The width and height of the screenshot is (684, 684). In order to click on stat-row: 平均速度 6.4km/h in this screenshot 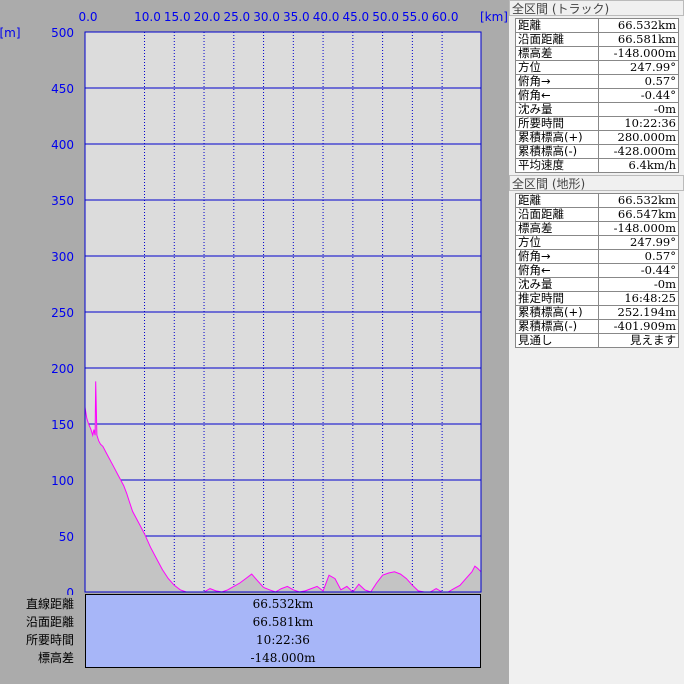, I will do `click(597, 165)`.